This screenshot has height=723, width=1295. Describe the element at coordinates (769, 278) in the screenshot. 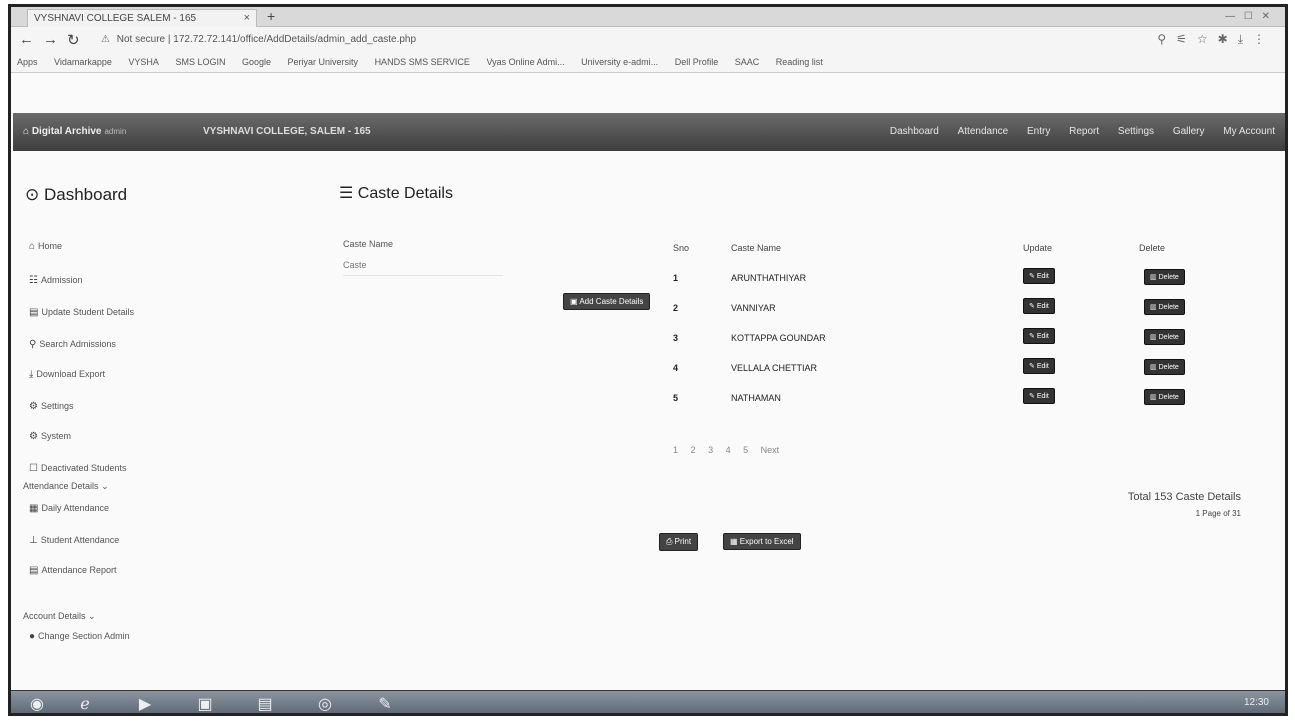

I see `row-caste-name: ARUNTHATHIYAR` at that location.